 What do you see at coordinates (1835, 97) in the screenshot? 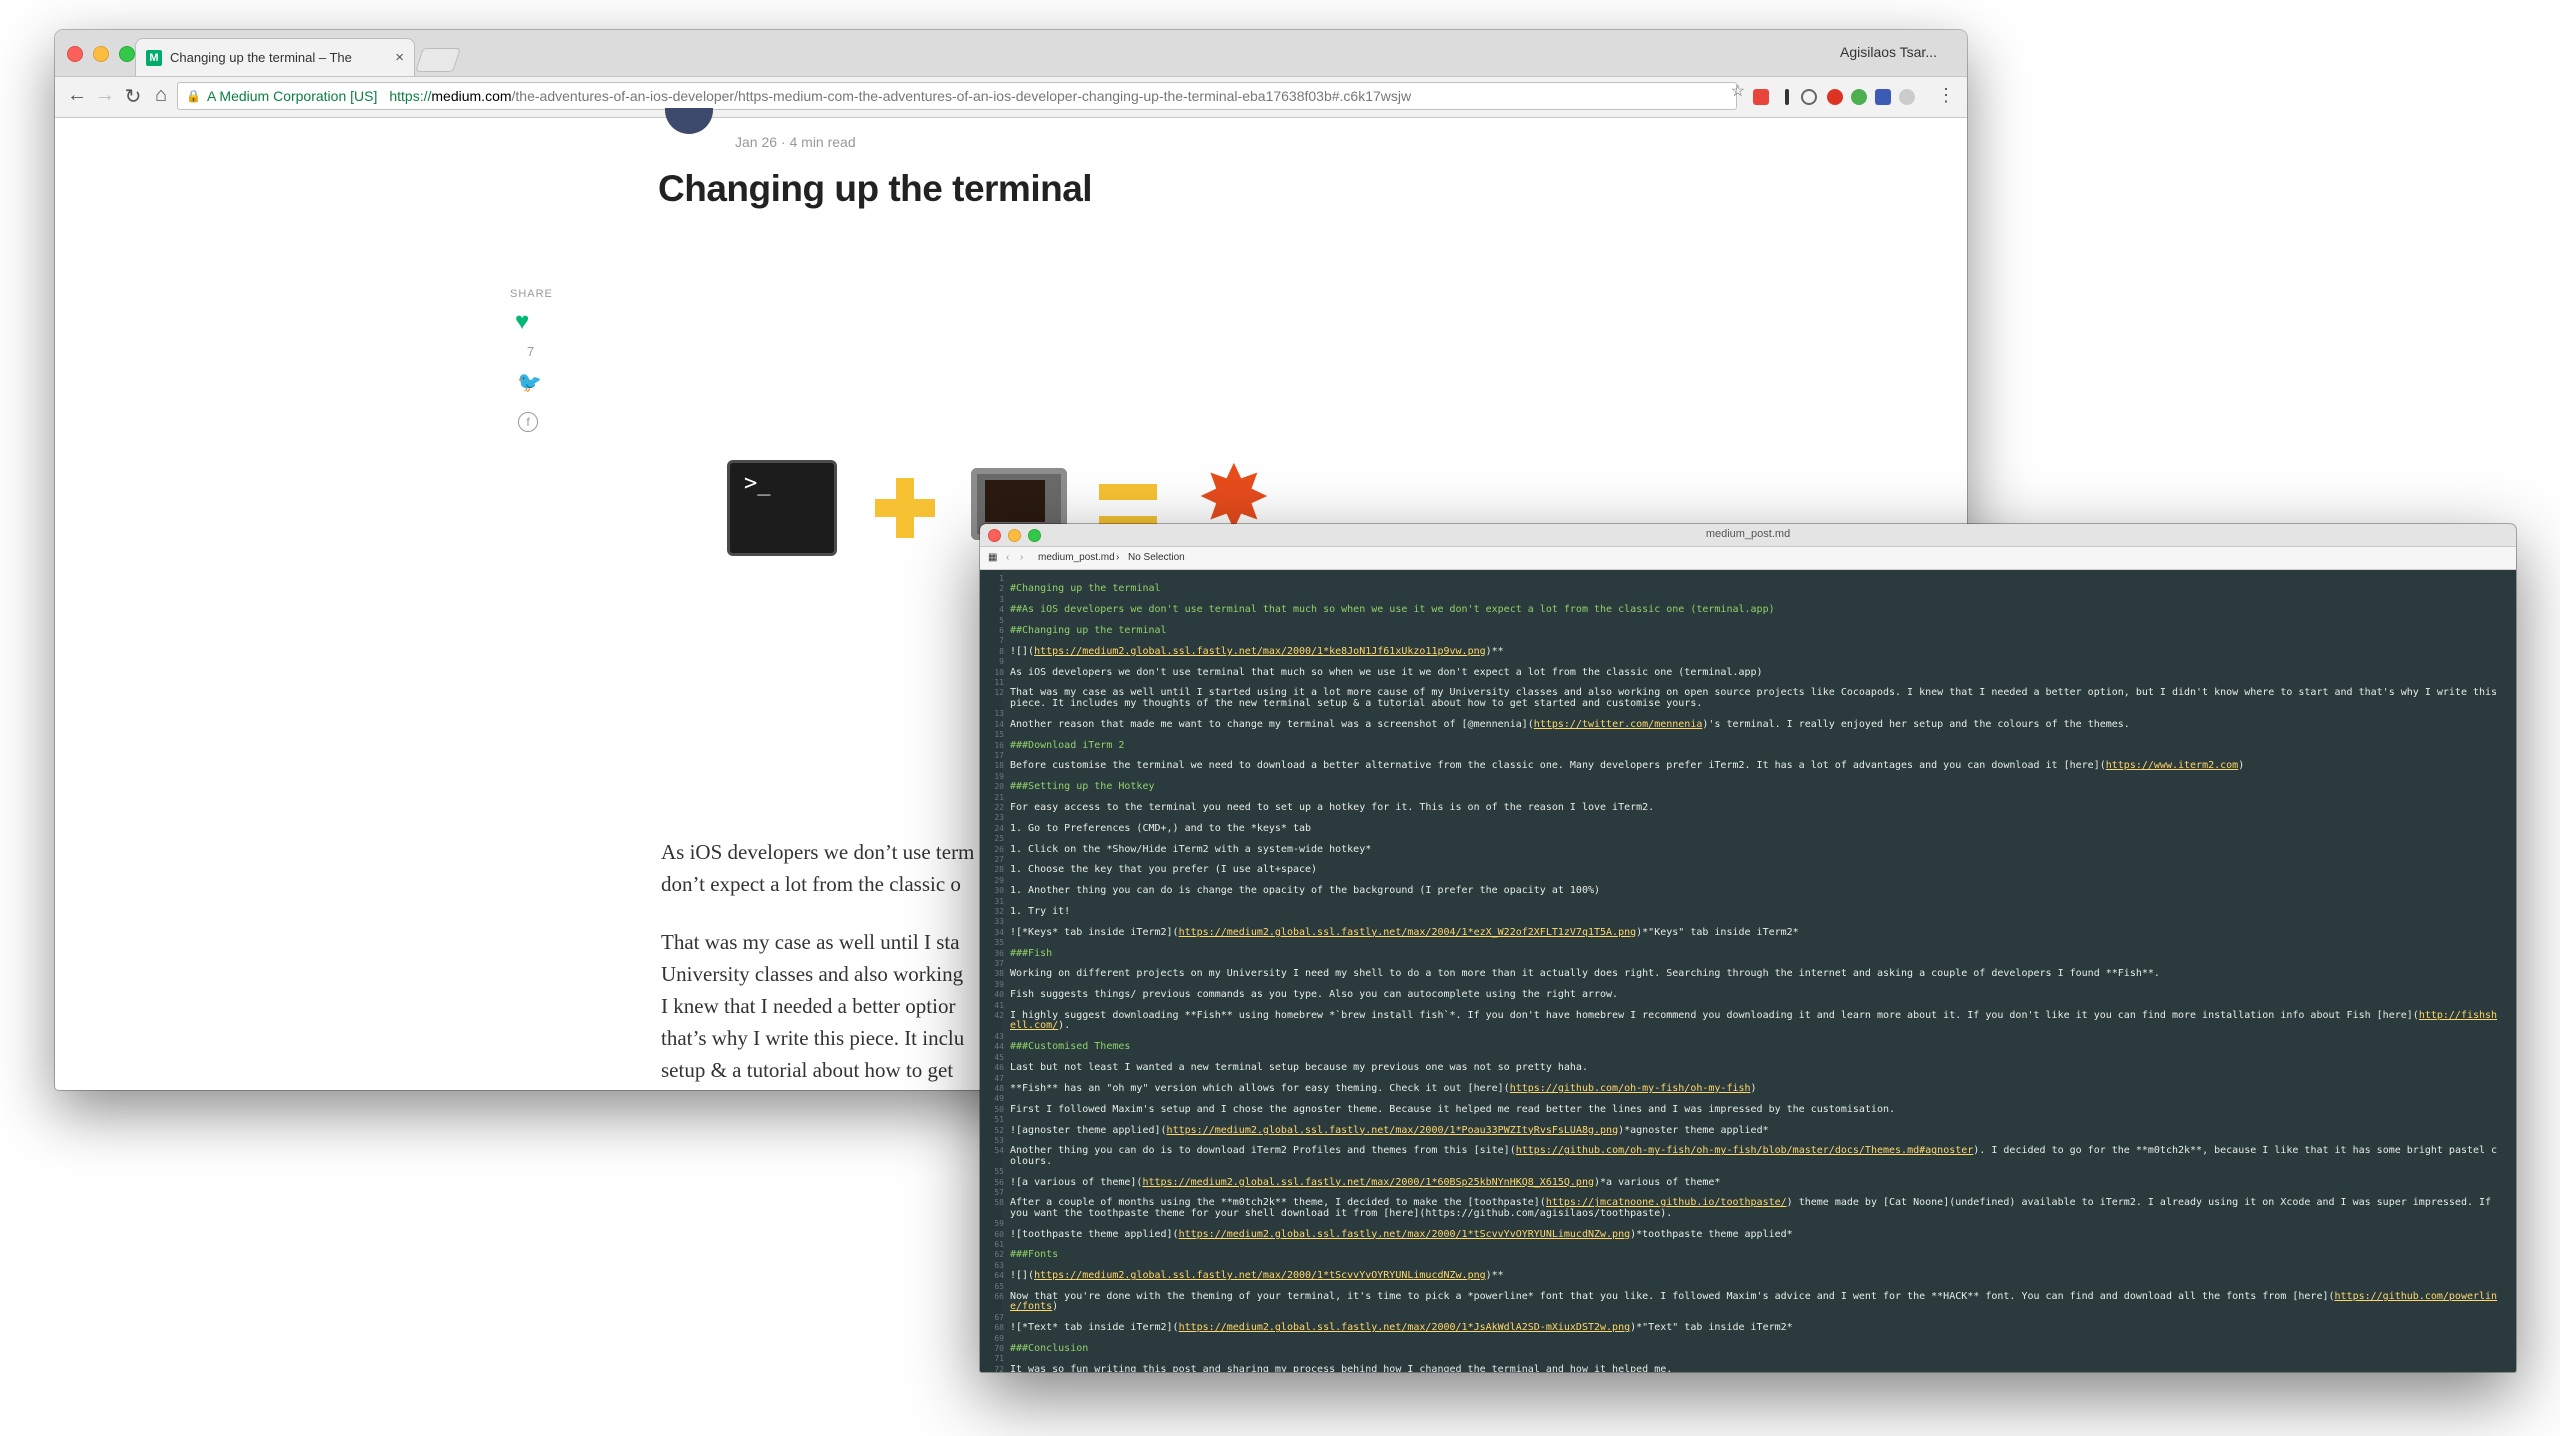
I see `adblock-icon` at bounding box center [1835, 97].